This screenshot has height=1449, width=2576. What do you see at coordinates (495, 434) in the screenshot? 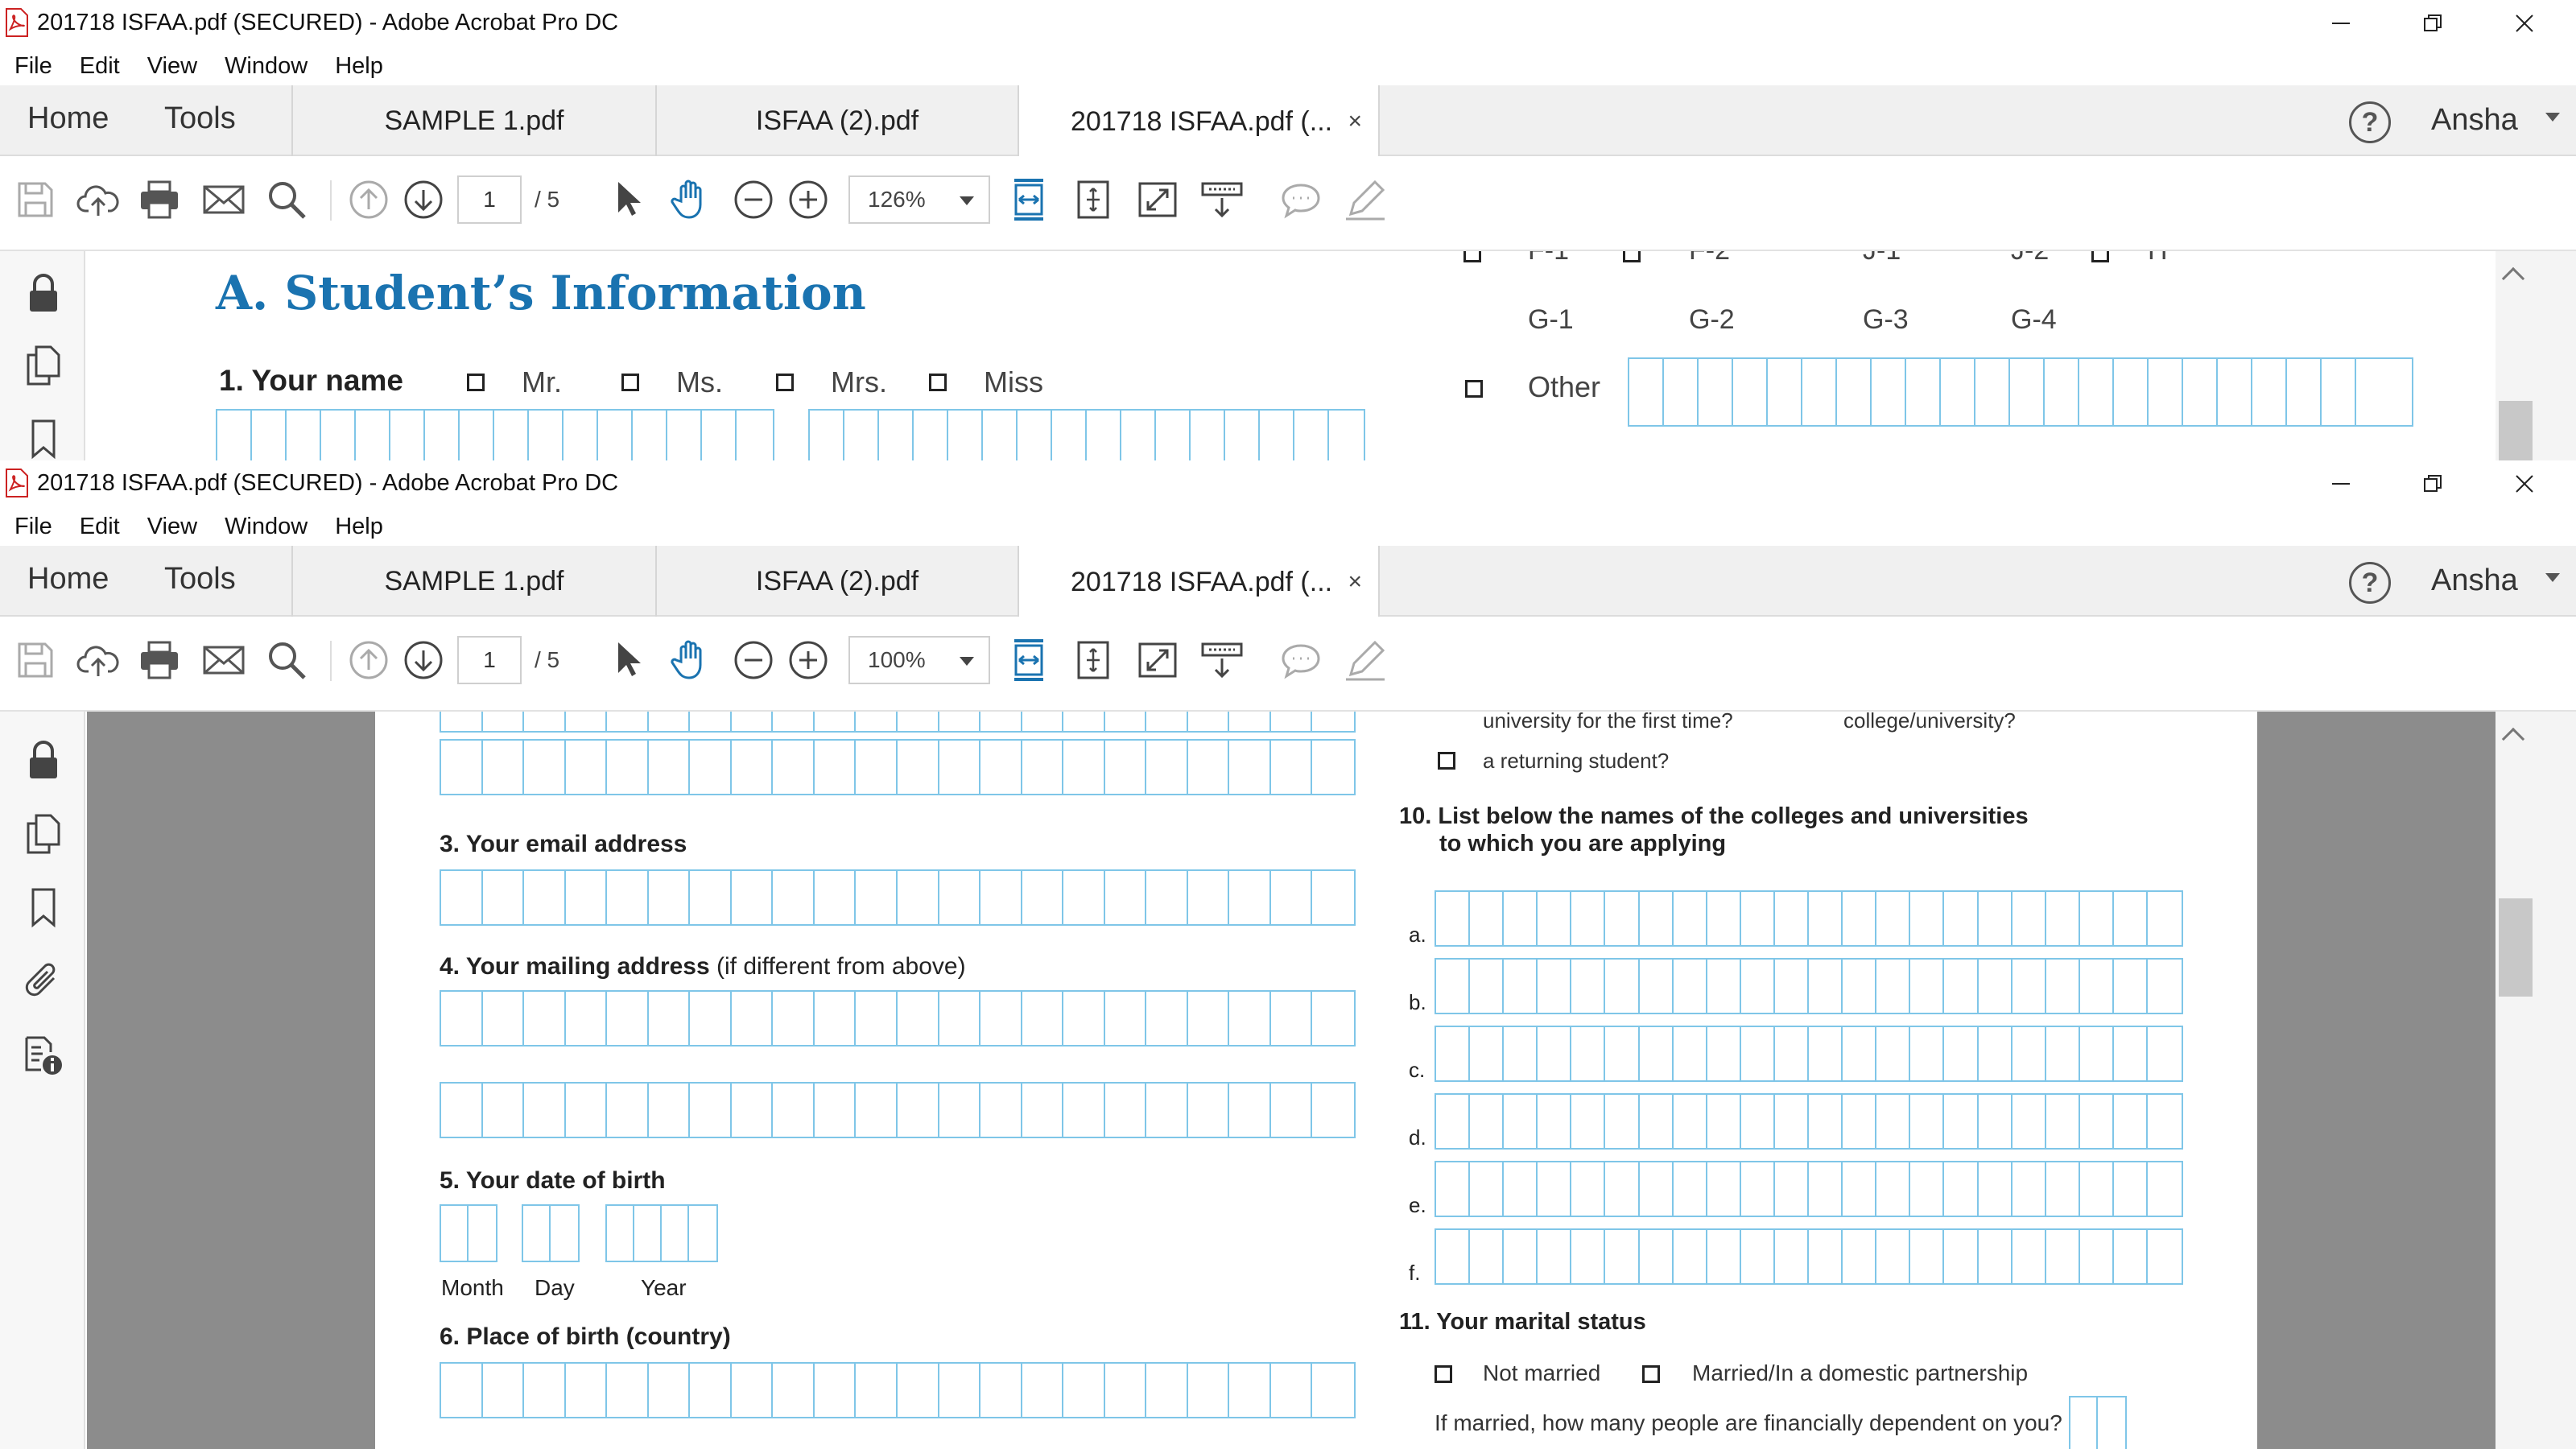
I see `name-field-first` at bounding box center [495, 434].